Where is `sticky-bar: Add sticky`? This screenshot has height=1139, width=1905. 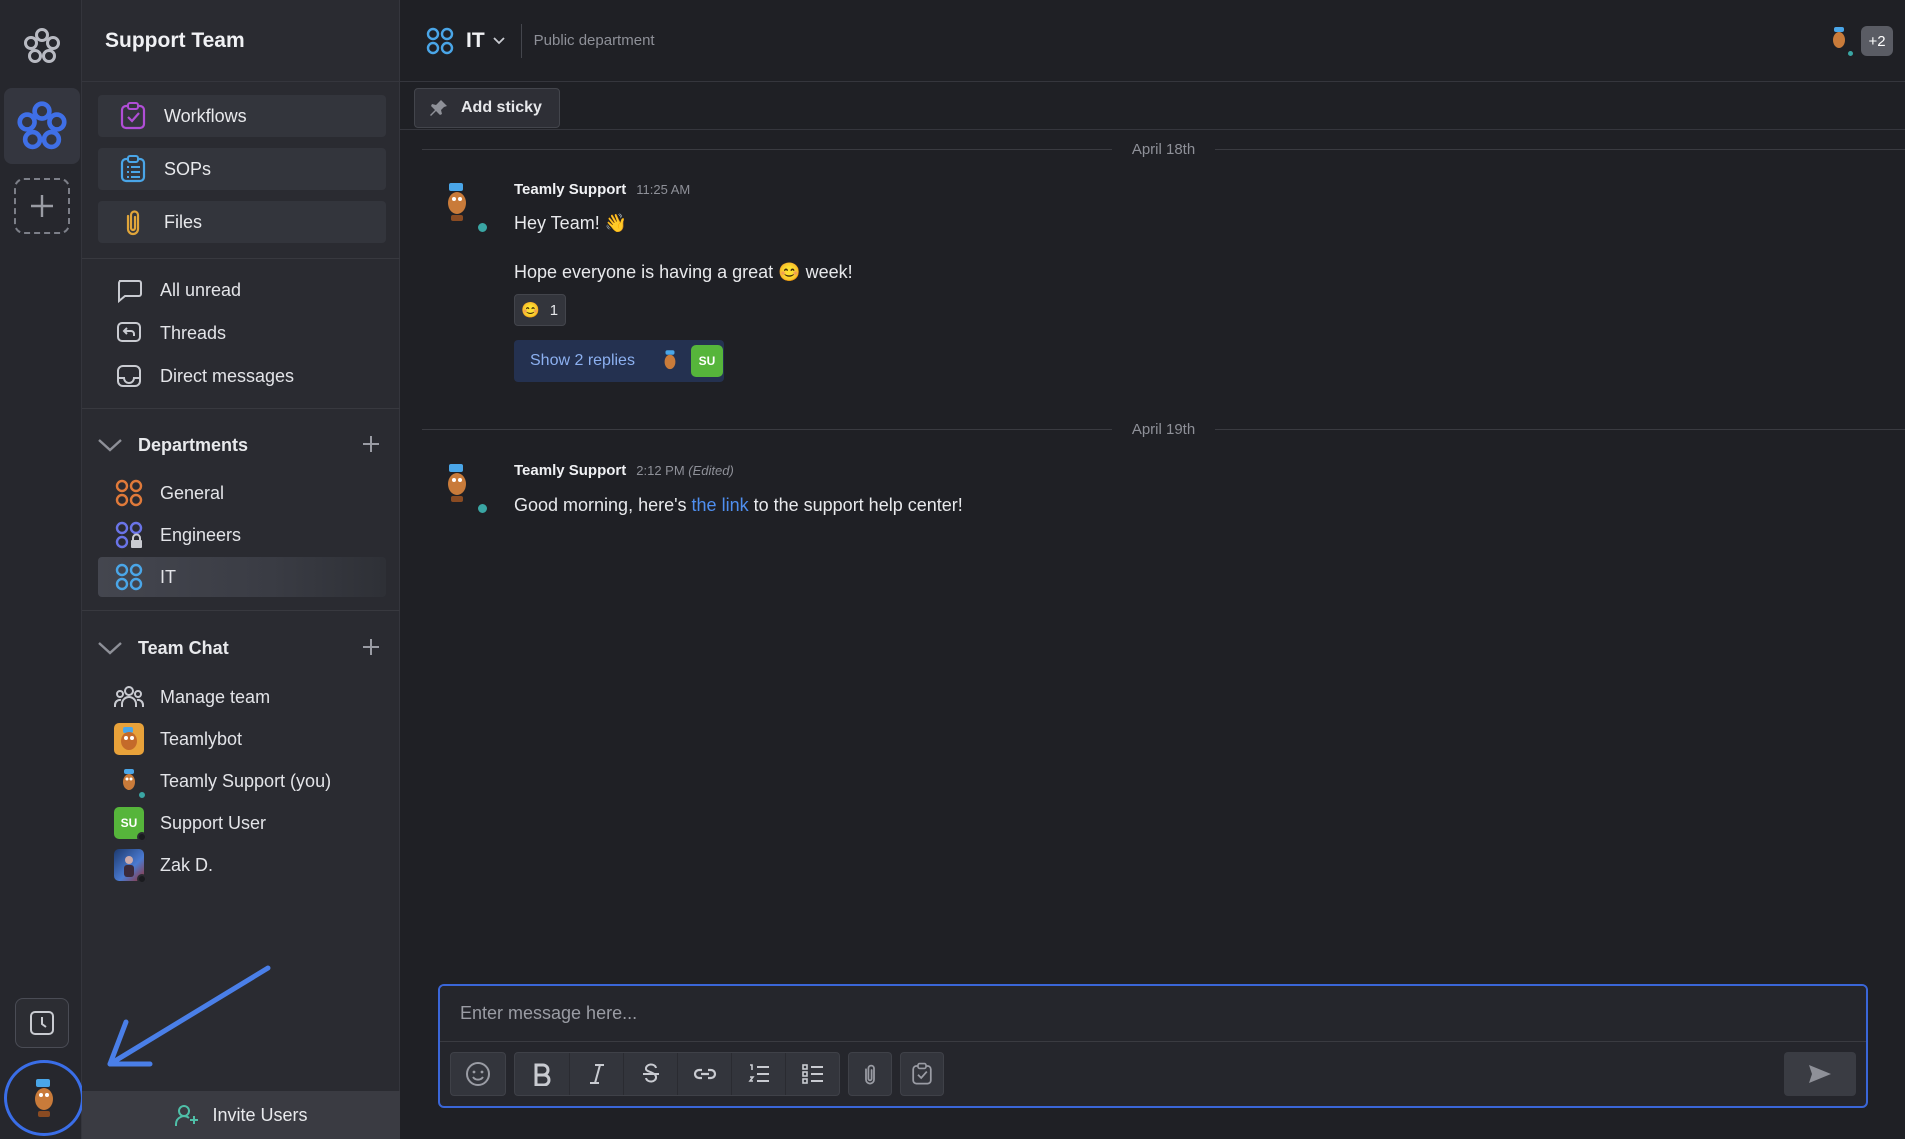 sticky-bar: Add sticky is located at coordinates (1152, 106).